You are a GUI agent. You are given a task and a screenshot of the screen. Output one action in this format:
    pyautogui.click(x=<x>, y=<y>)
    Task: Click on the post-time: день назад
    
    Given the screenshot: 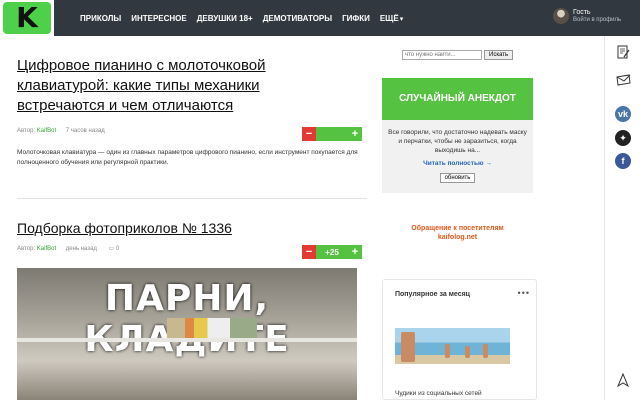 What is the action you would take?
    pyautogui.click(x=81, y=249)
    